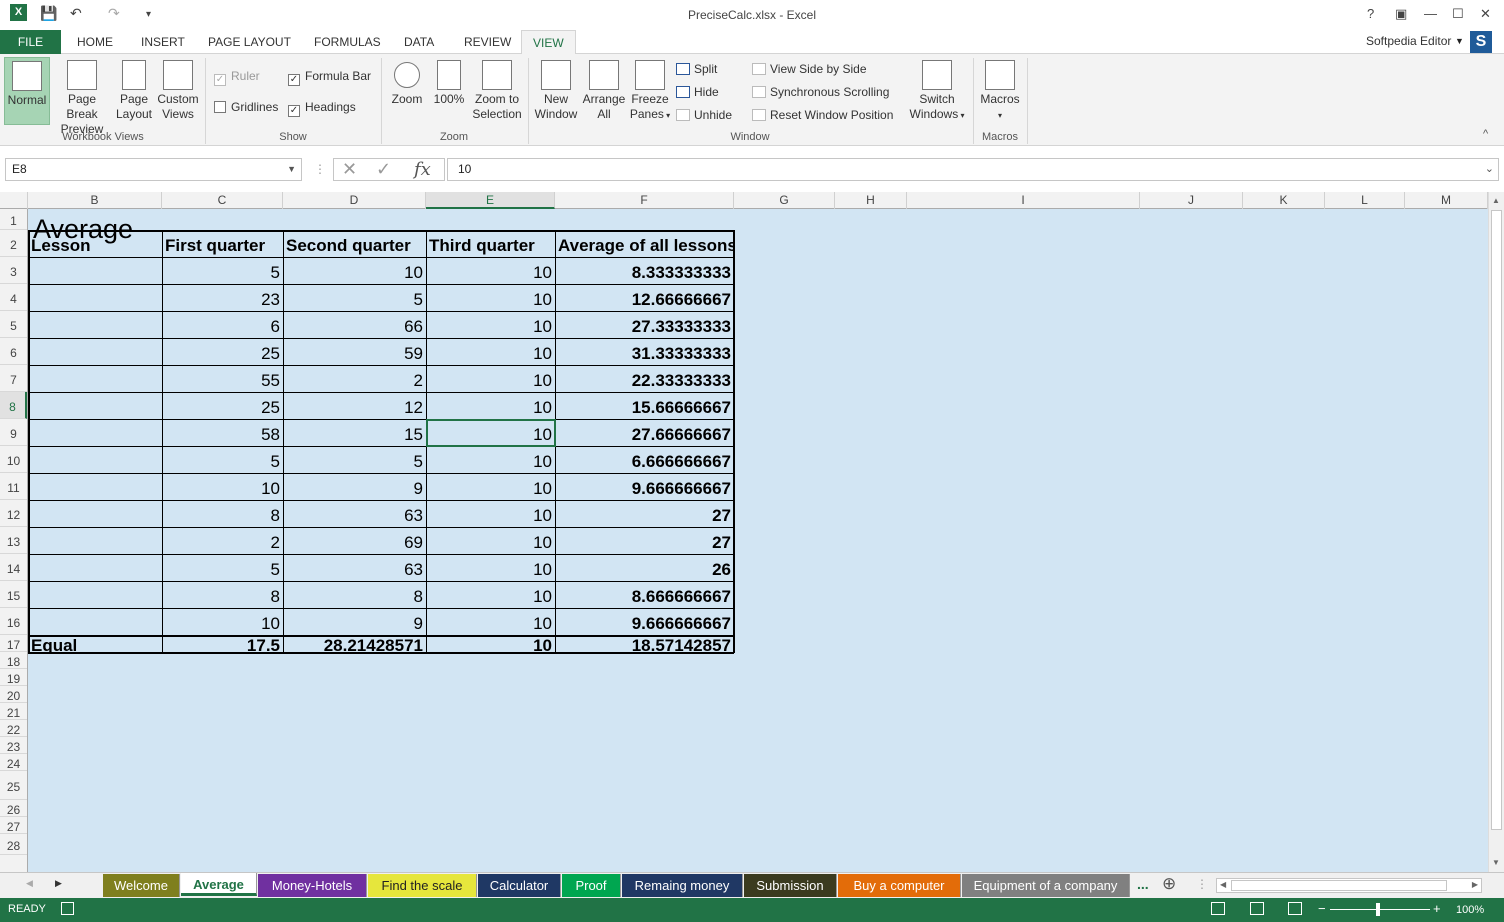  I want to click on zoom-level: 100%, so click(1470, 910).